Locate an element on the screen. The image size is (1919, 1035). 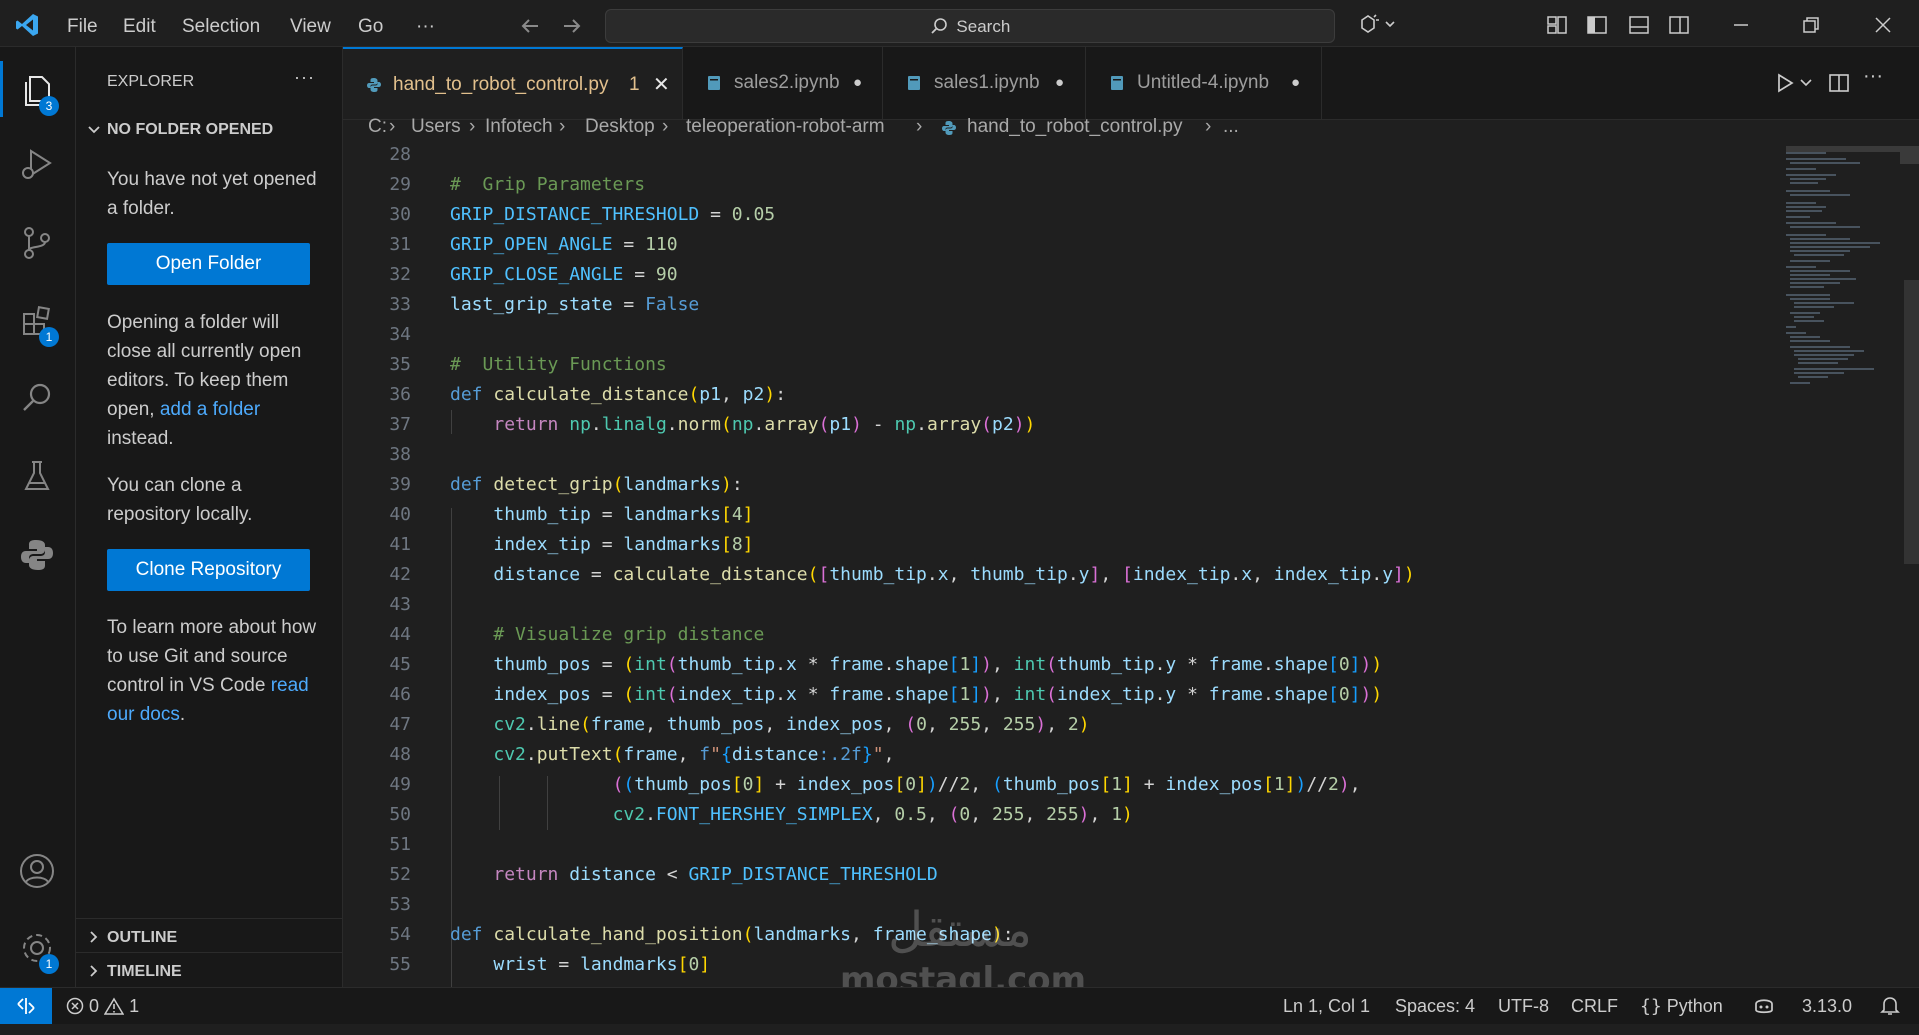
remote-icon is located at coordinates (26, 1006).